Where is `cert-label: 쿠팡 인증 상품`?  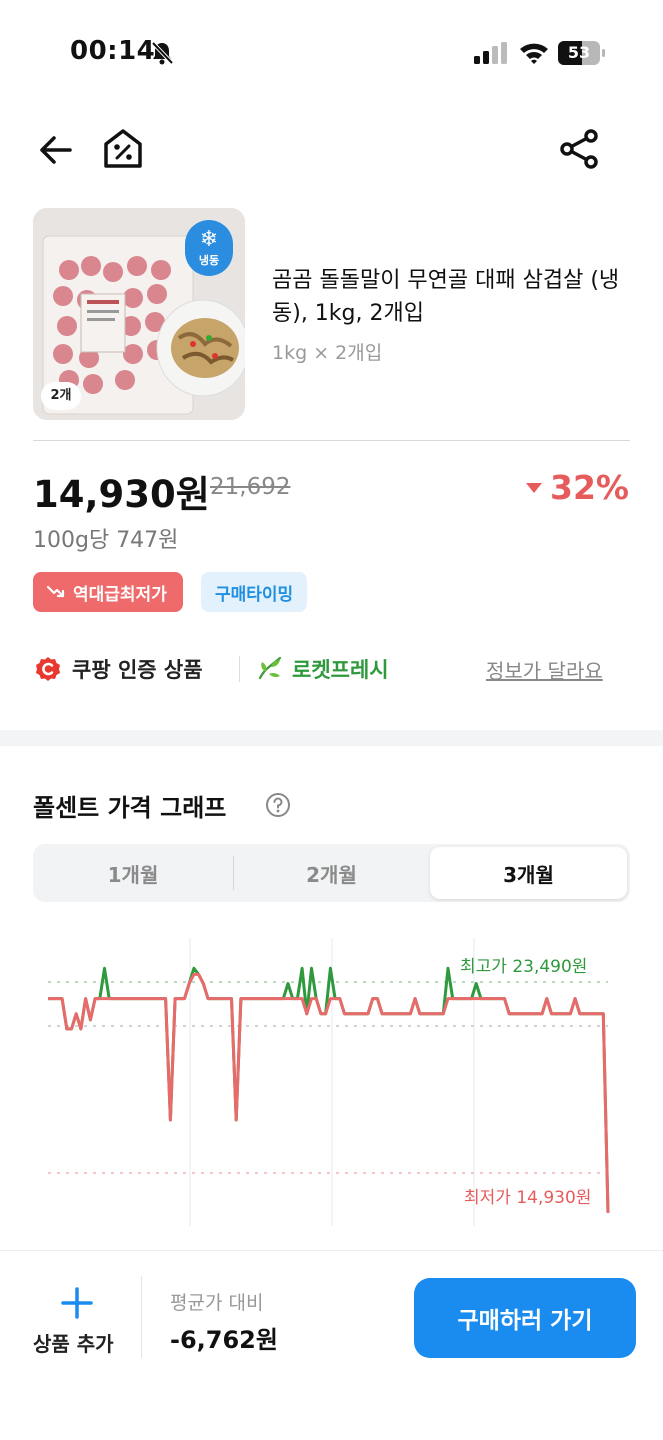 cert-label: 쿠팡 인증 상품 is located at coordinates (137, 670).